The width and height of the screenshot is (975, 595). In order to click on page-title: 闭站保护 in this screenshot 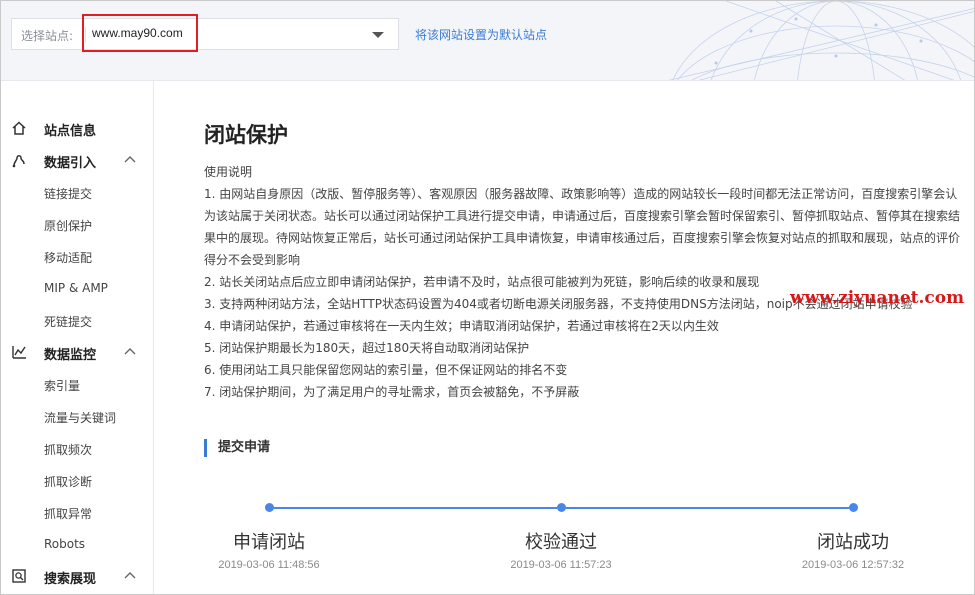, I will do `click(246, 135)`.